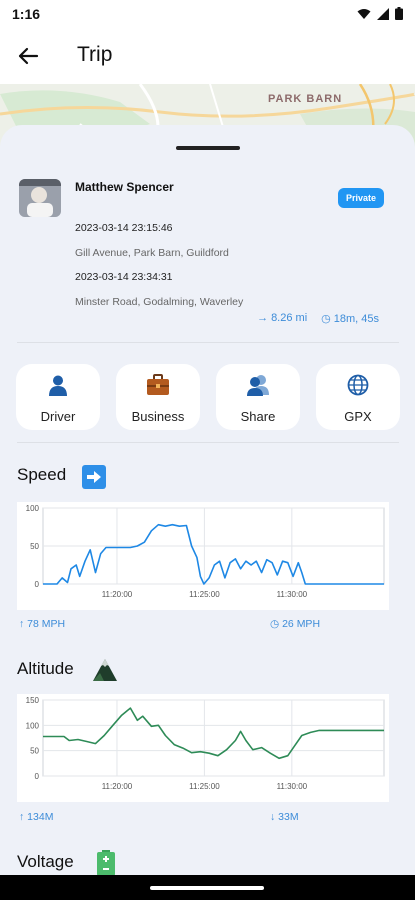 Image resolution: width=415 pixels, height=900 pixels. I want to click on min-altitude: ↓ 33M, so click(284, 817).